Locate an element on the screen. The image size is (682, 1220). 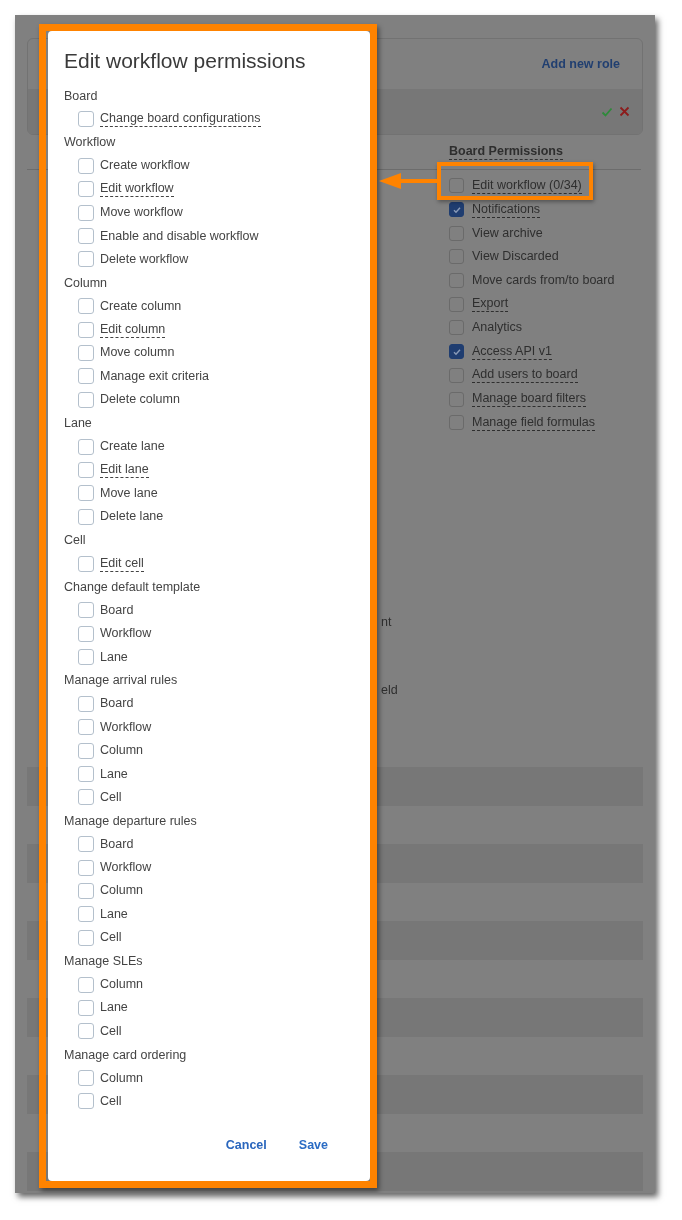
permission-label: Notifications is located at coordinates (506, 209).